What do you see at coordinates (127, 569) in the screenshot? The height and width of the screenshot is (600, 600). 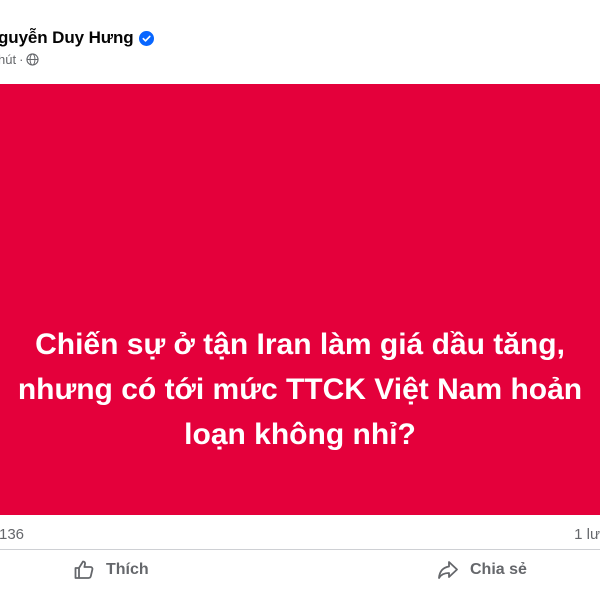 I see `like-label: Thích` at bounding box center [127, 569].